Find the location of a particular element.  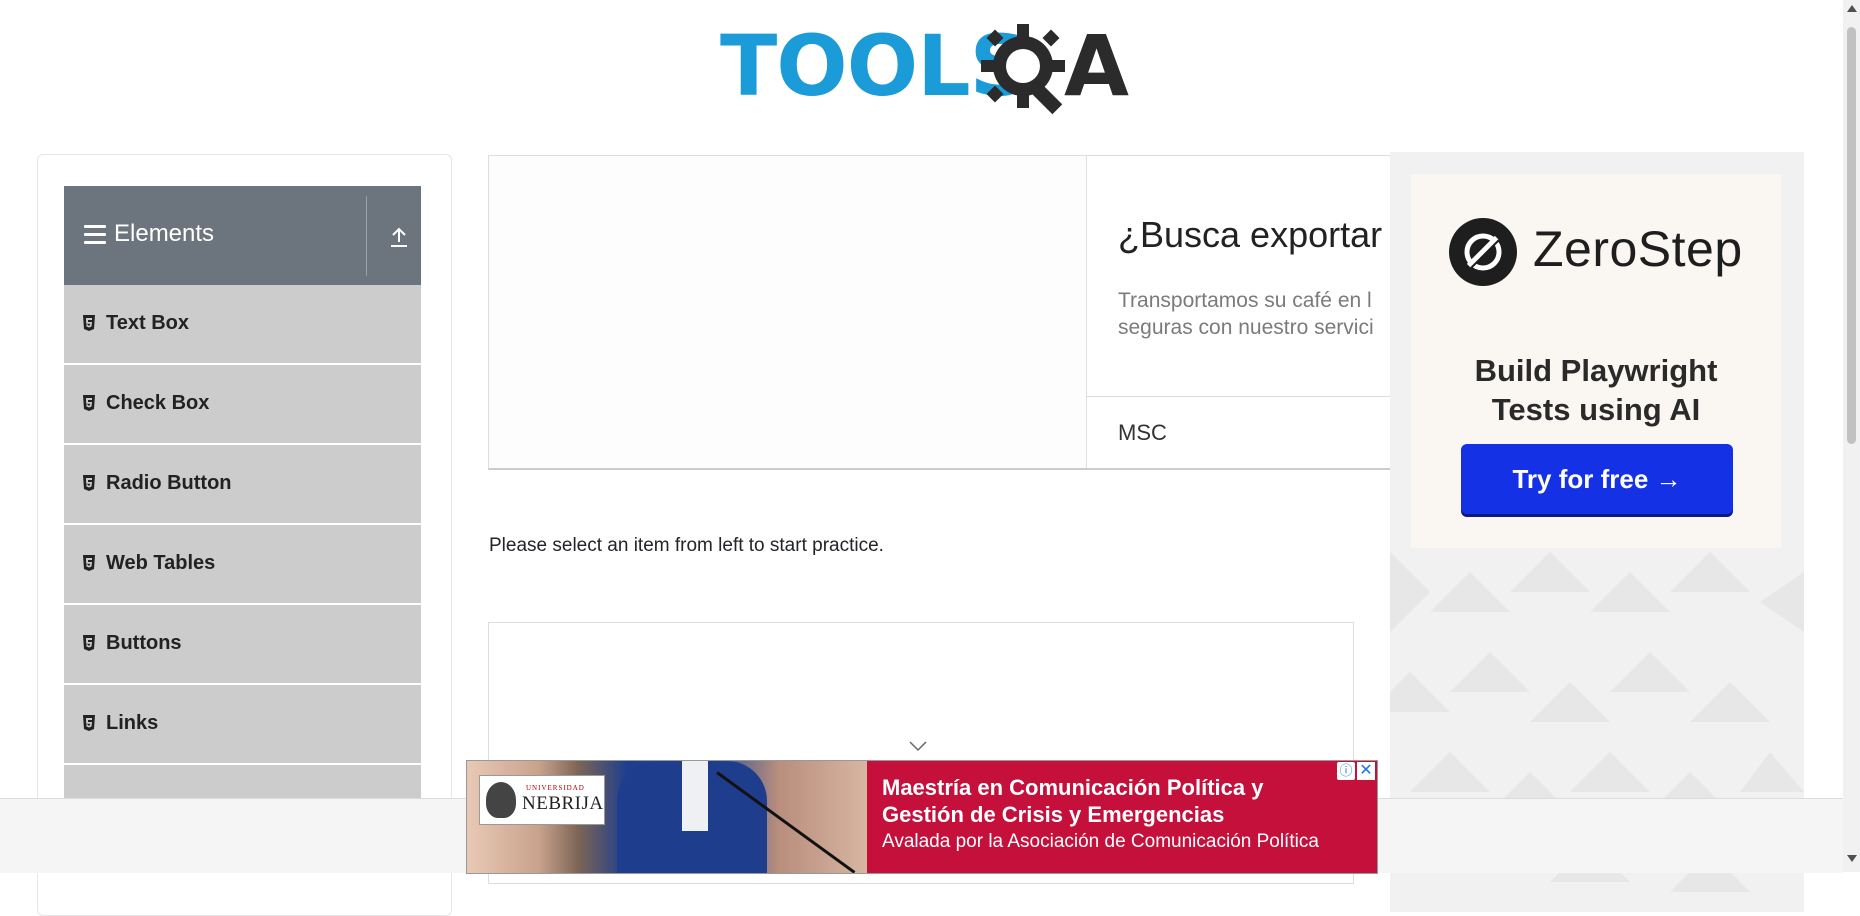

chevron-down-icon is located at coordinates (918, 746).